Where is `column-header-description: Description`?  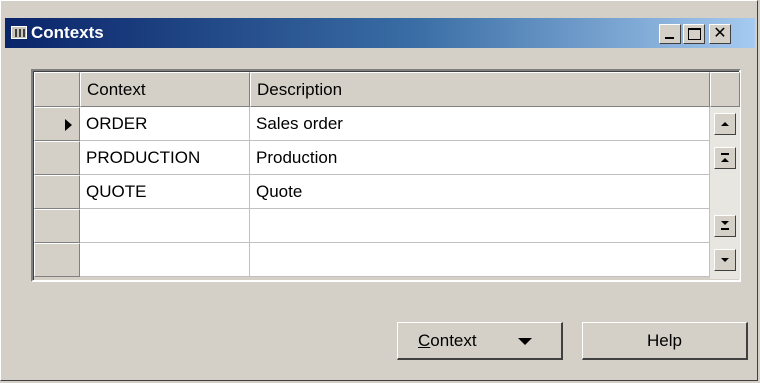 column-header-description: Description is located at coordinates (480, 89).